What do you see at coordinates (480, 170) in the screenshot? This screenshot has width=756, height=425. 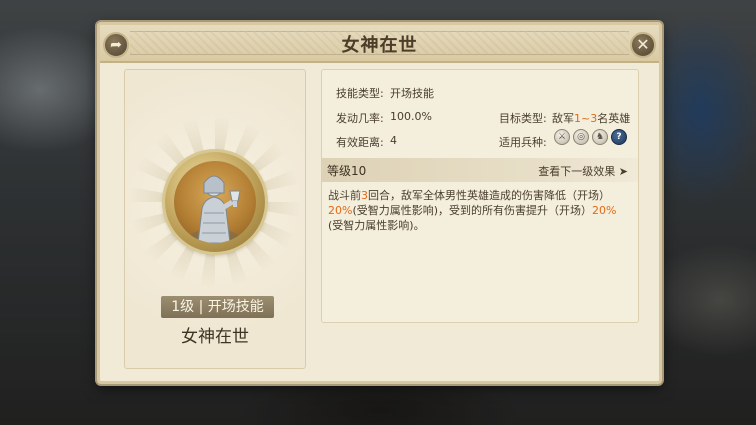 I see `level-bar: 等级10 查看下一级效果 ➤` at bounding box center [480, 170].